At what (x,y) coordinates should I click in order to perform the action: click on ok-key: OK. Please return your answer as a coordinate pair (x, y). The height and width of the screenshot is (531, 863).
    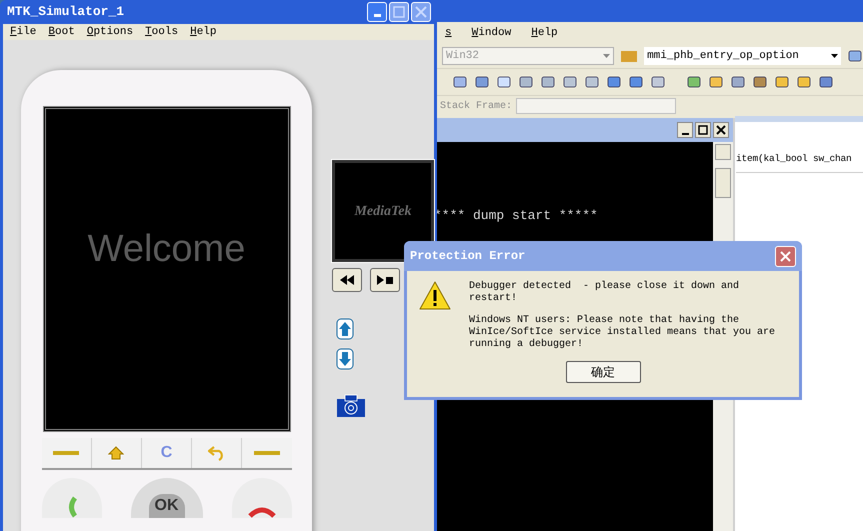
    Looking at the image, I should click on (166, 498).